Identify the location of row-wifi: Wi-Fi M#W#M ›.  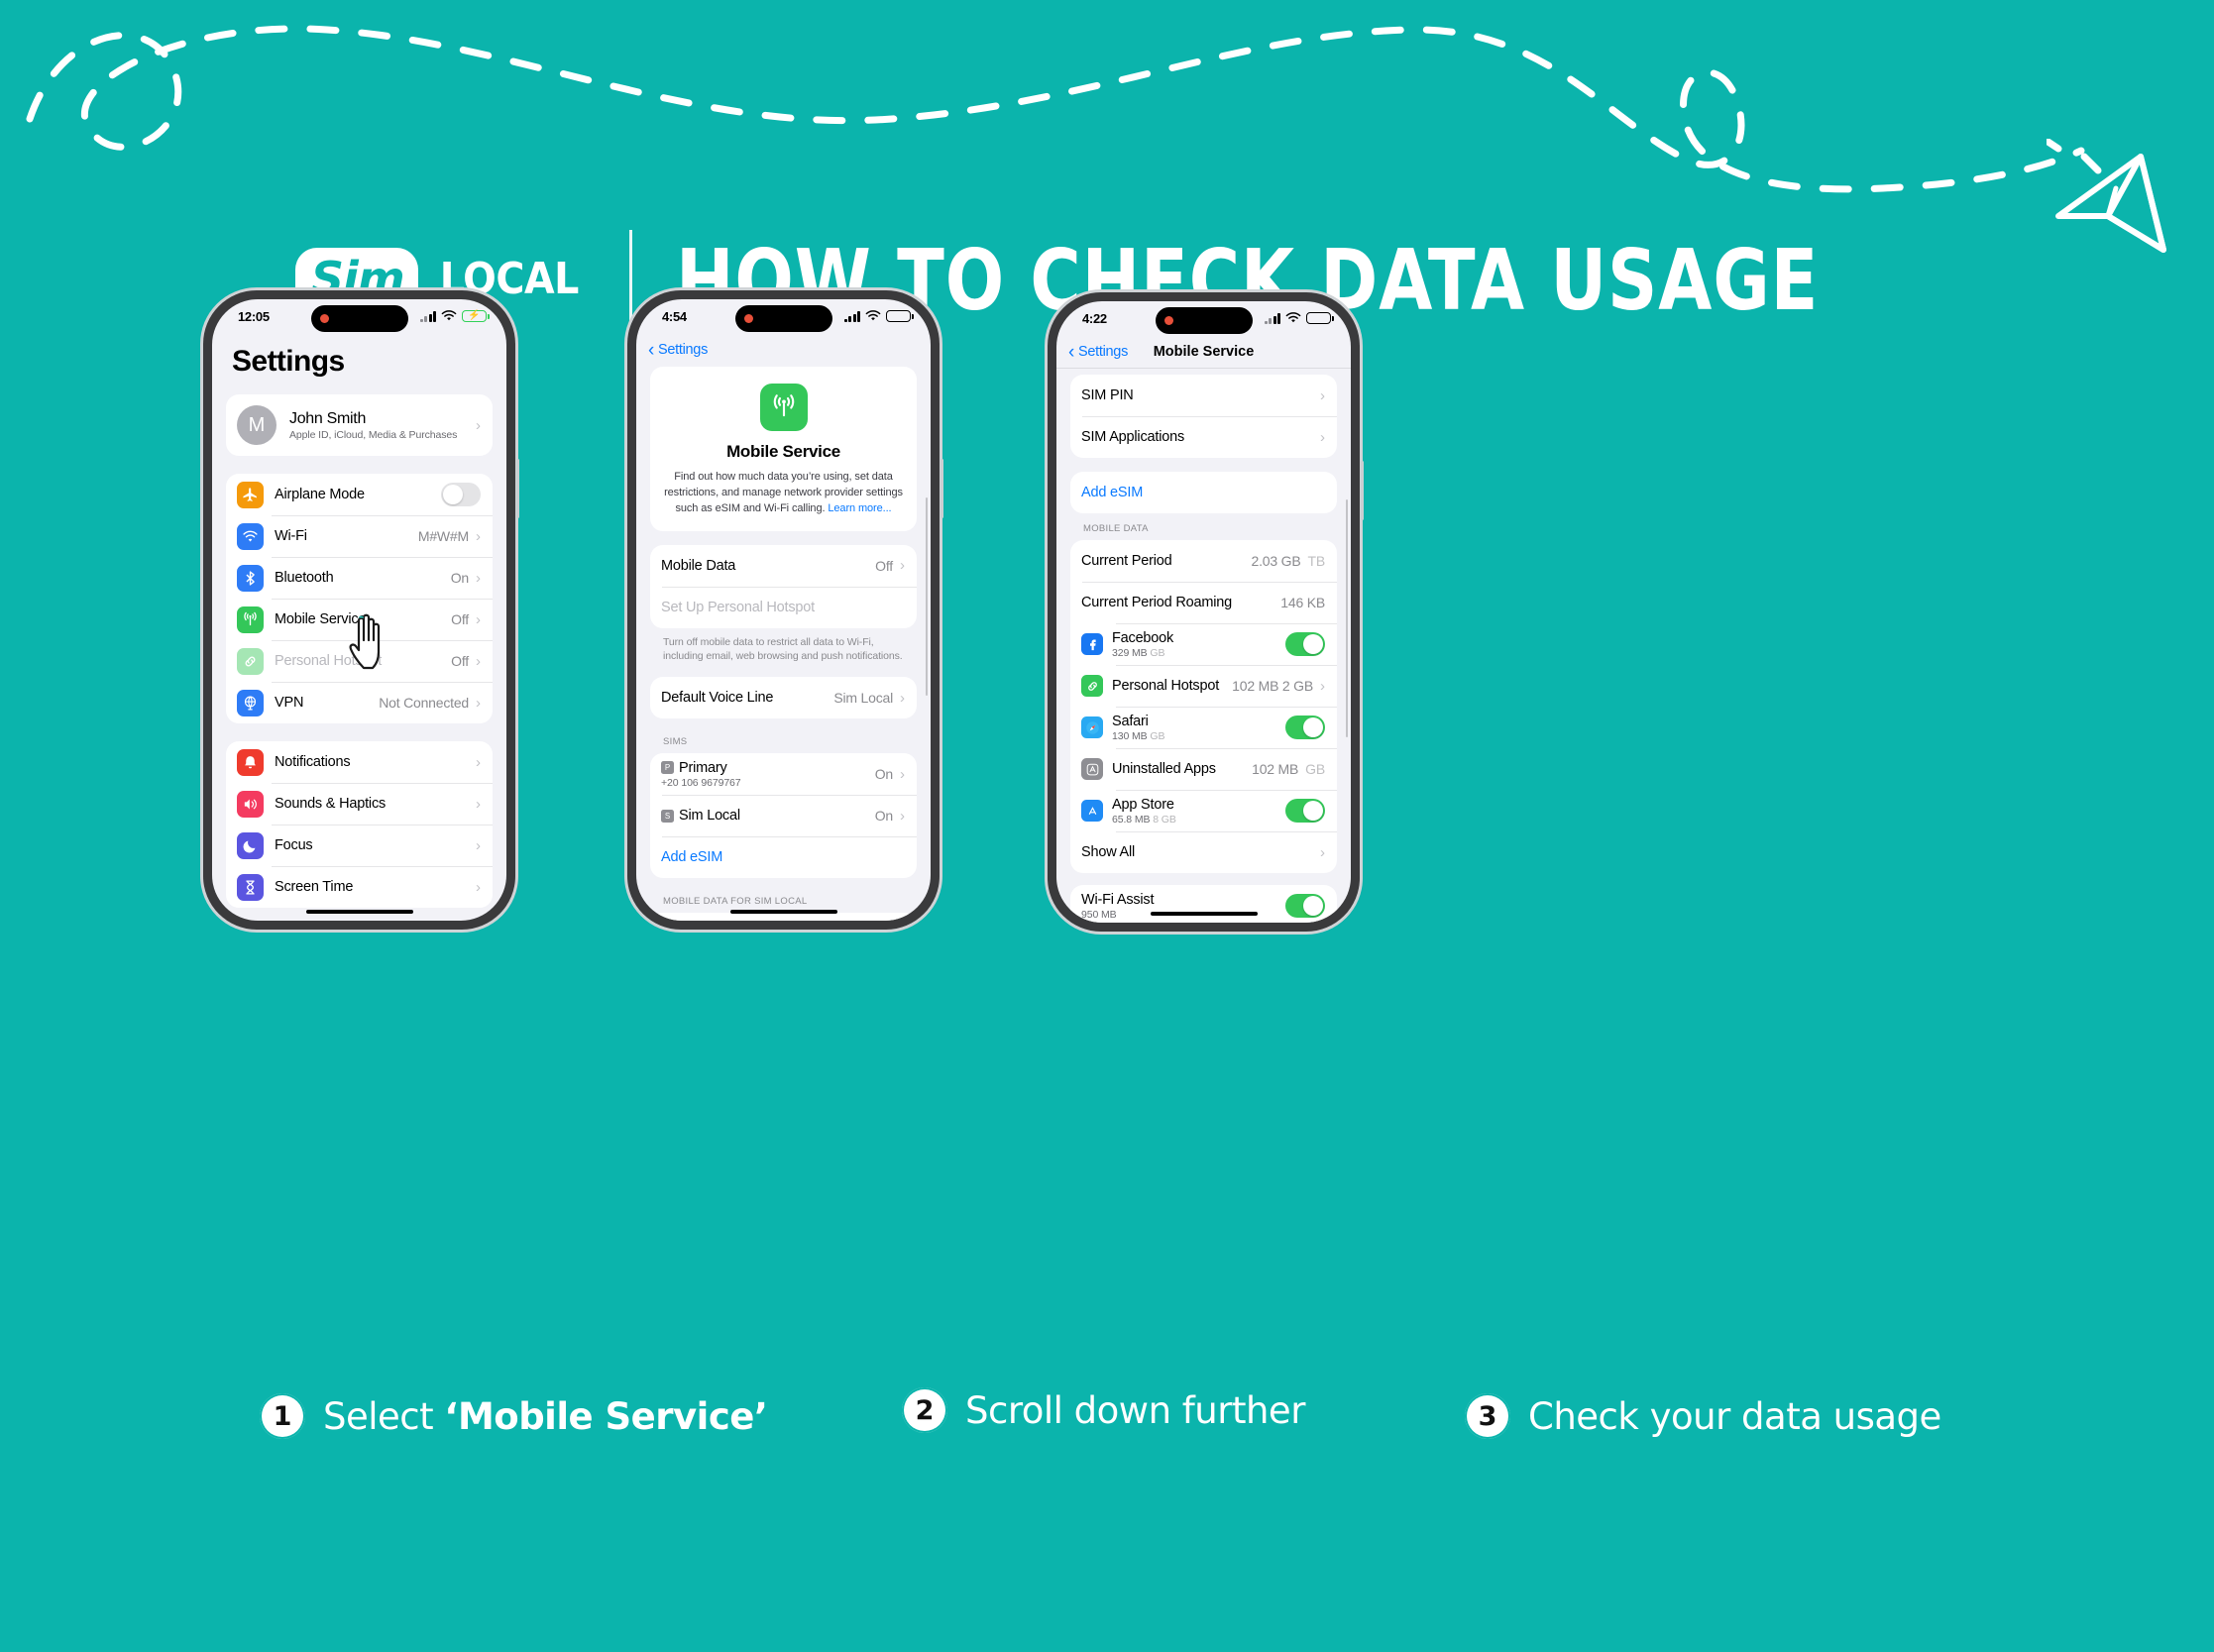
(359, 536).